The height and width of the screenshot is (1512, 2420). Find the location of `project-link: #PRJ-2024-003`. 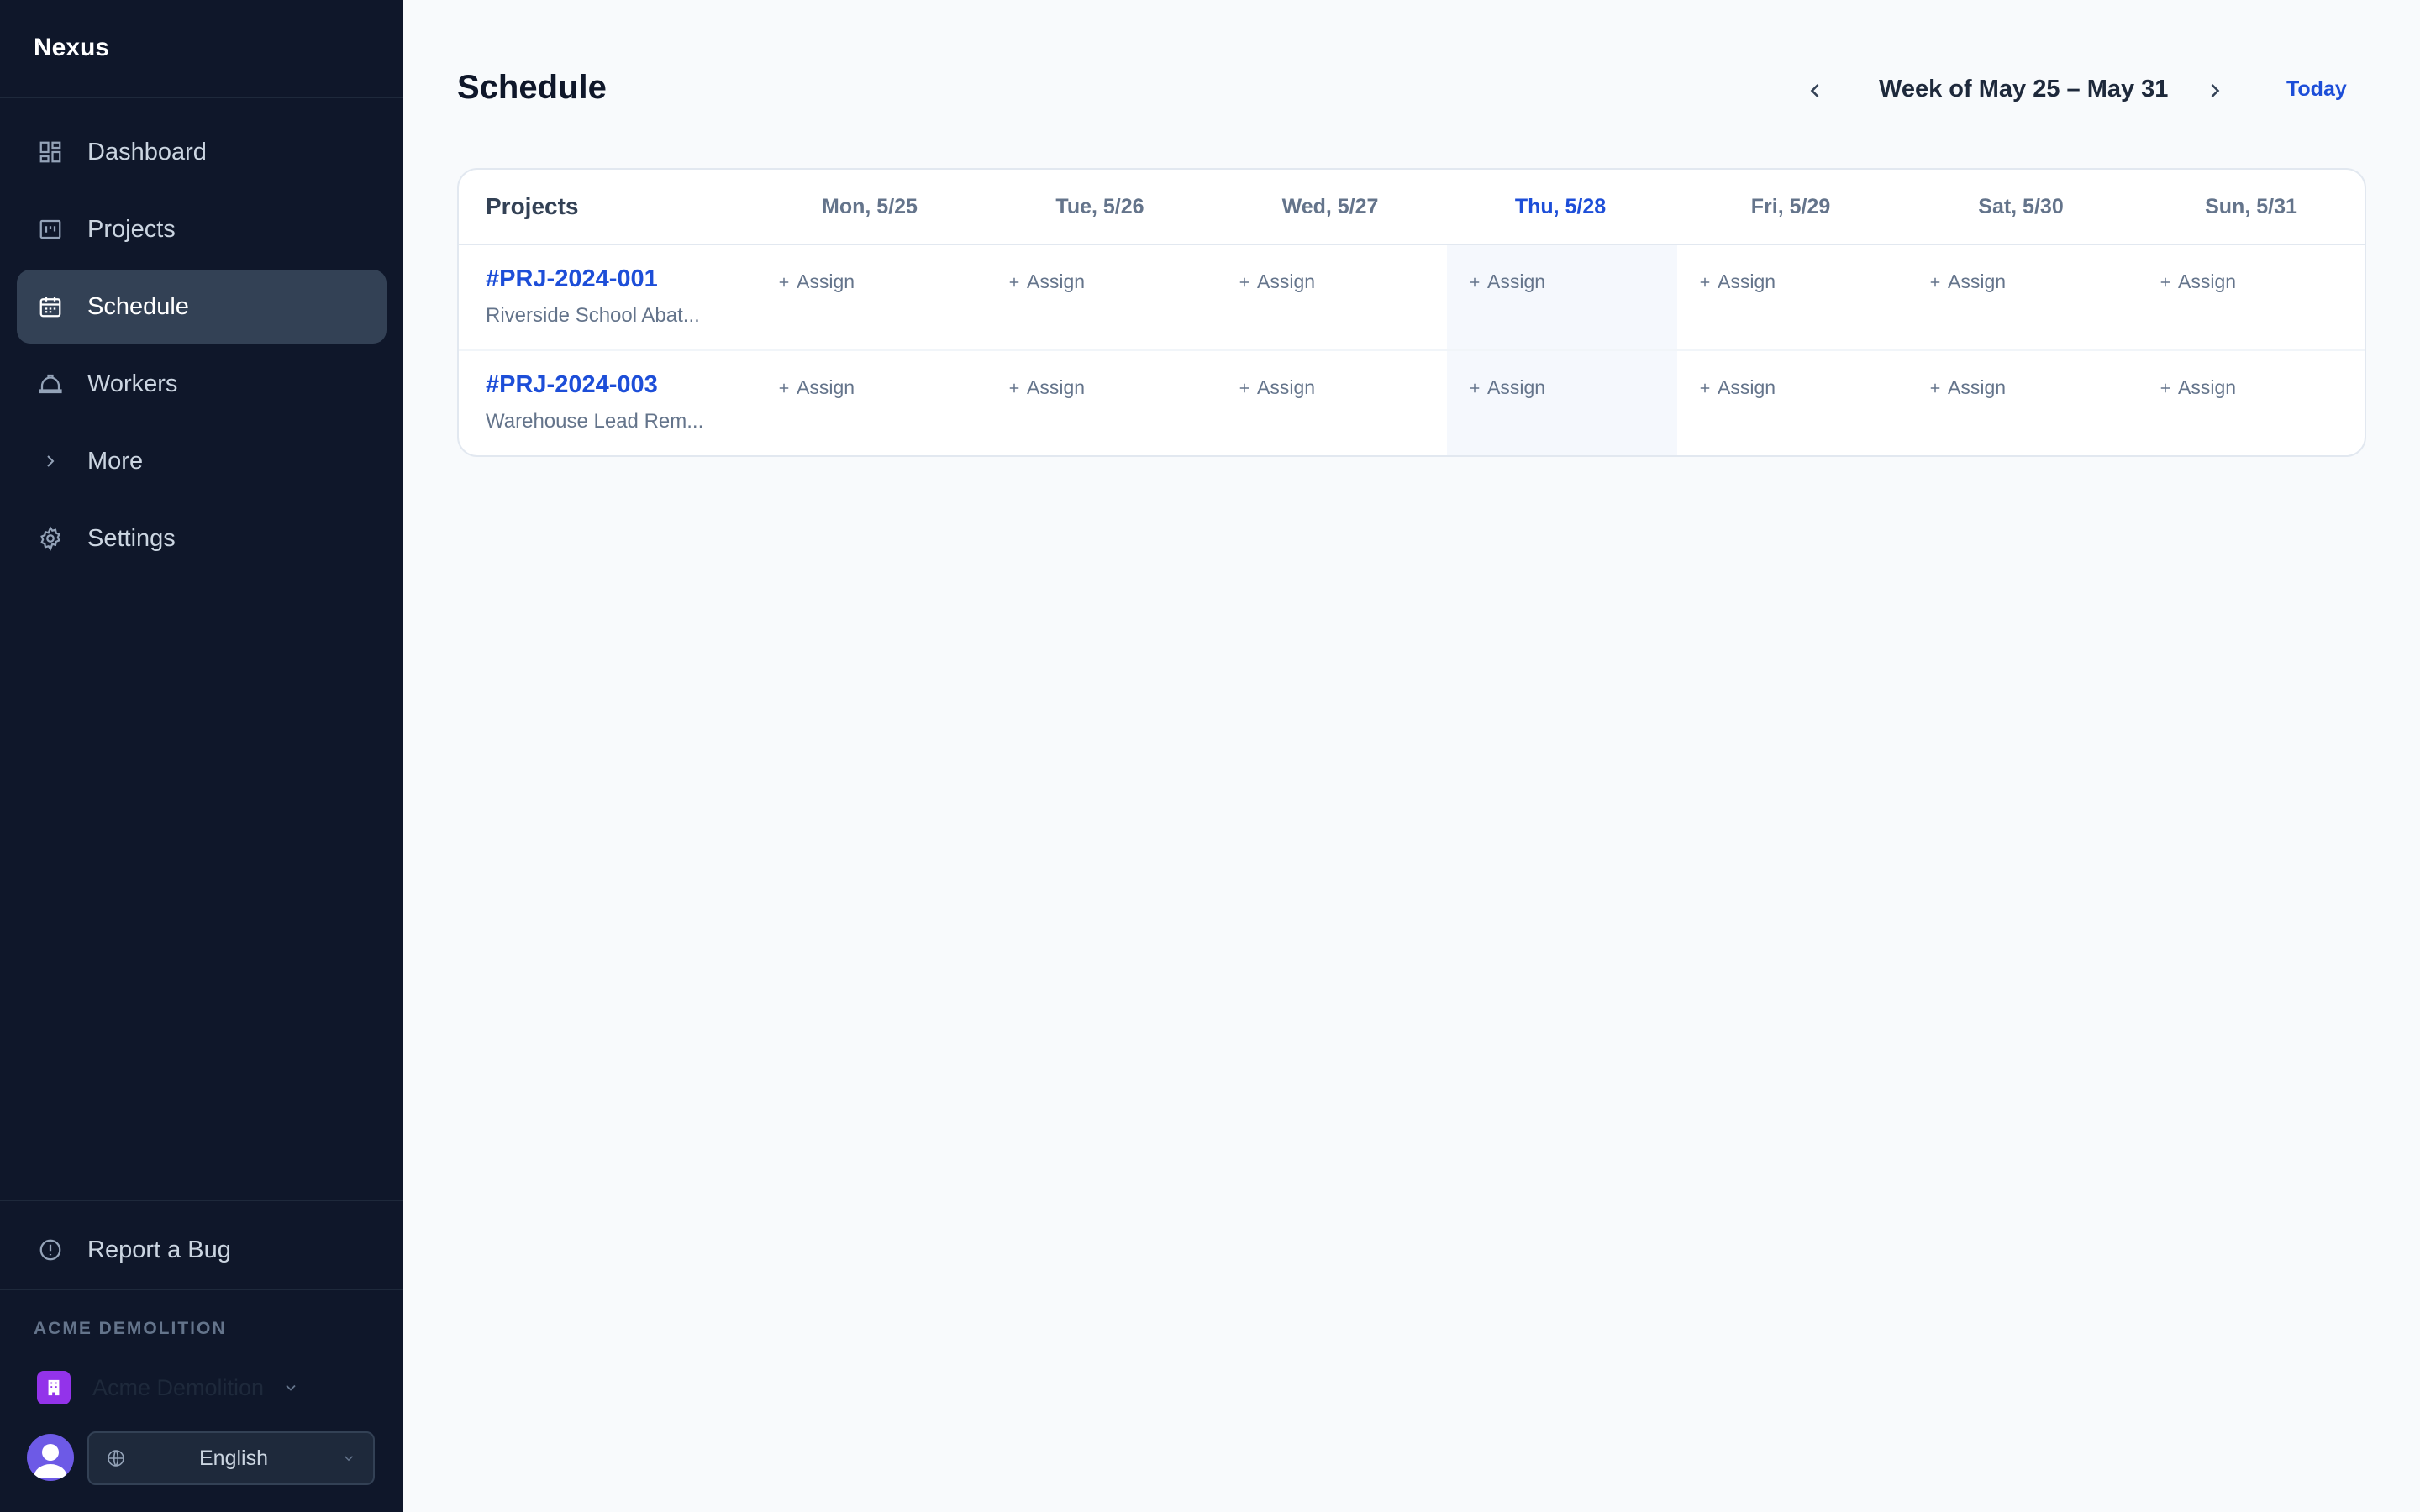

project-link: #PRJ-2024-003 is located at coordinates (572, 385).